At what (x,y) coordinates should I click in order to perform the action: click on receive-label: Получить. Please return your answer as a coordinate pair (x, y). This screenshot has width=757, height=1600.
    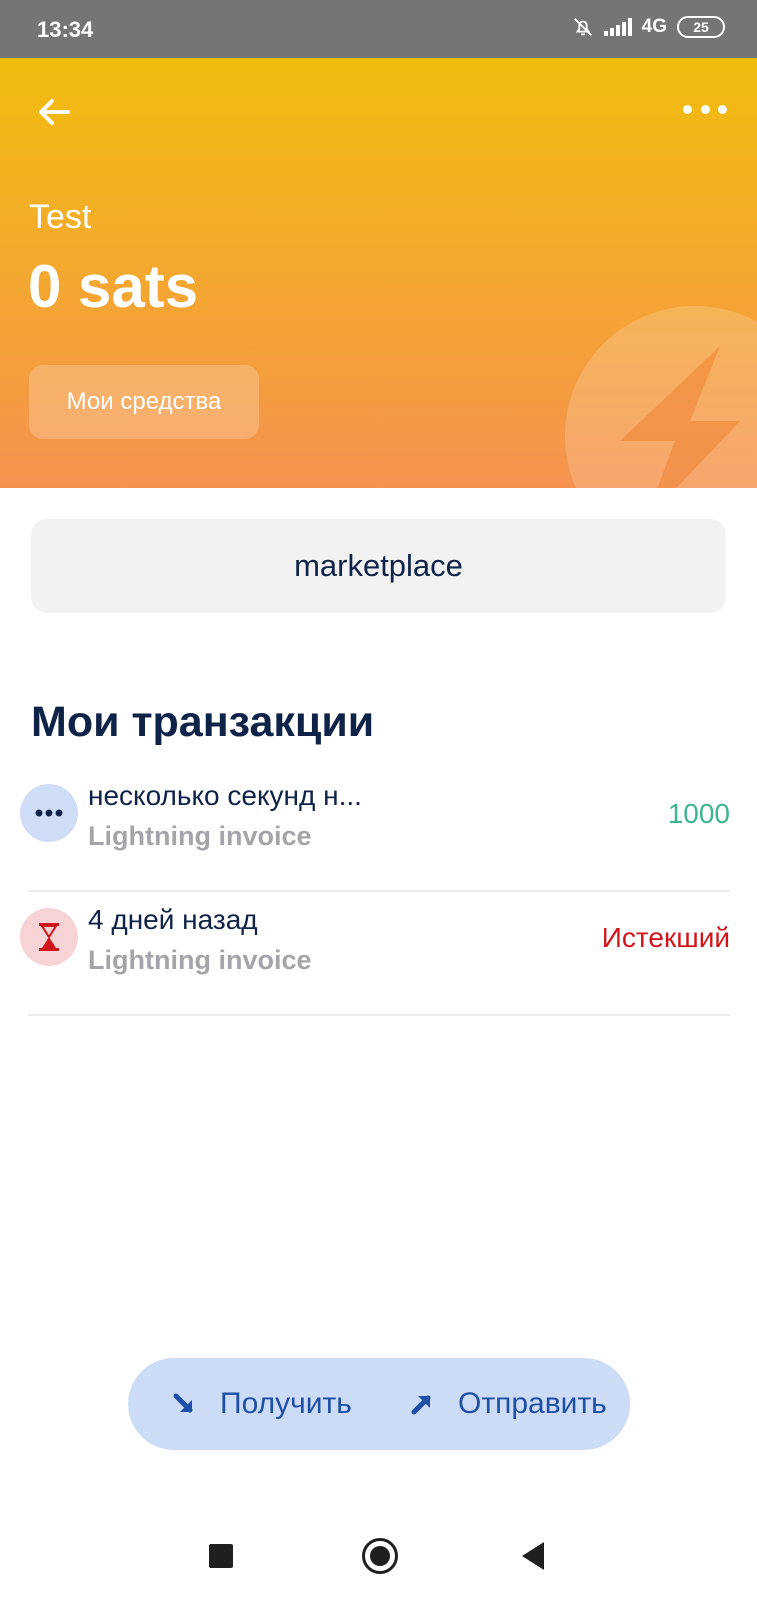
    Looking at the image, I should click on (286, 1403).